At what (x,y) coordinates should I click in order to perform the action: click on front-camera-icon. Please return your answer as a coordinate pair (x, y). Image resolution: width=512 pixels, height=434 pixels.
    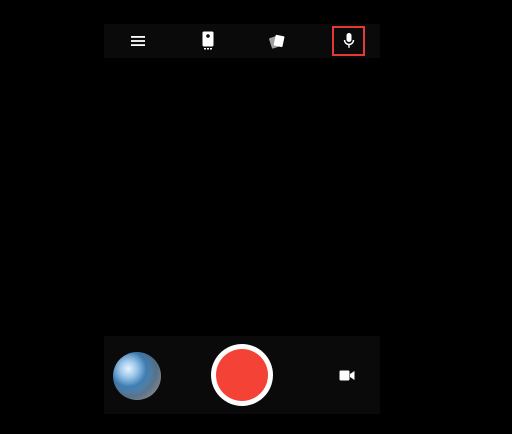
    Looking at the image, I should click on (208, 40).